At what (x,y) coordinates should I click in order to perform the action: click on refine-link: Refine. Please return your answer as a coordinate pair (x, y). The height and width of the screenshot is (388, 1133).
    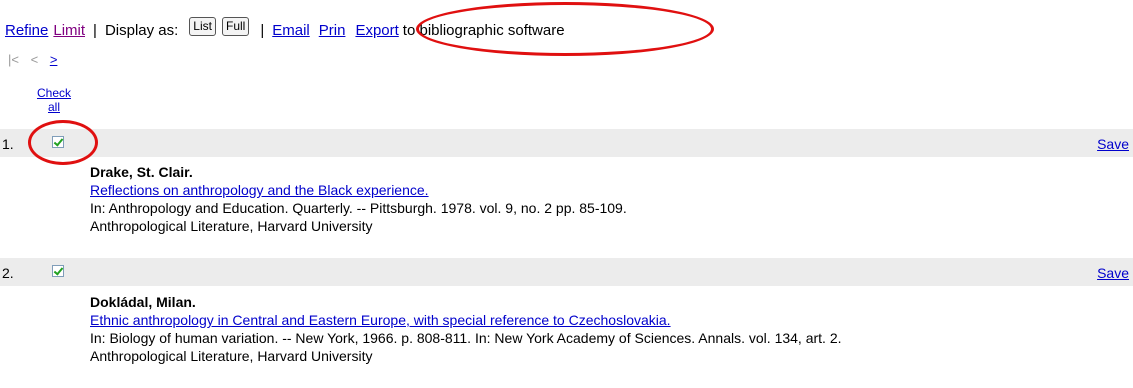
    Looking at the image, I should click on (26, 30).